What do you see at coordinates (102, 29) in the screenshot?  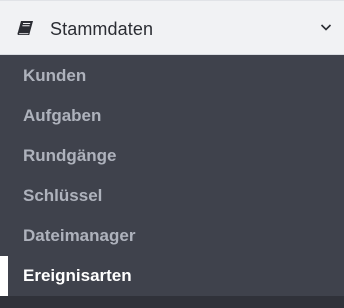 I see `section-title: Stammdaten` at bounding box center [102, 29].